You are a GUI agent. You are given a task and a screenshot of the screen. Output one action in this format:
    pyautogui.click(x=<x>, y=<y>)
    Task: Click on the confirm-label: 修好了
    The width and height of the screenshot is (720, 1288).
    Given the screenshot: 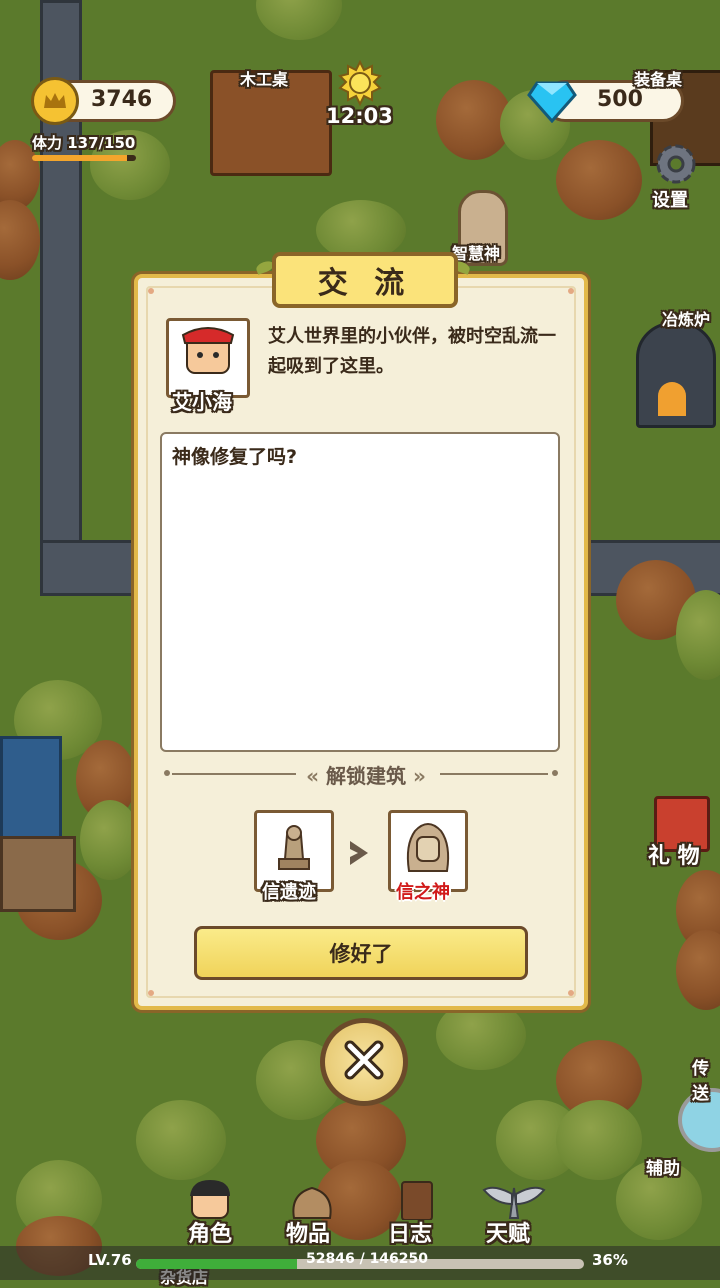 What is the action you would take?
    pyautogui.click(x=361, y=954)
    